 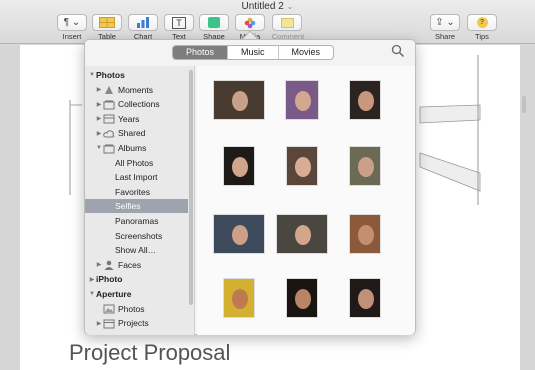 What do you see at coordinates (132, 191) in the screenshot?
I see `sidebar-item-label: Favorites` at bounding box center [132, 191].